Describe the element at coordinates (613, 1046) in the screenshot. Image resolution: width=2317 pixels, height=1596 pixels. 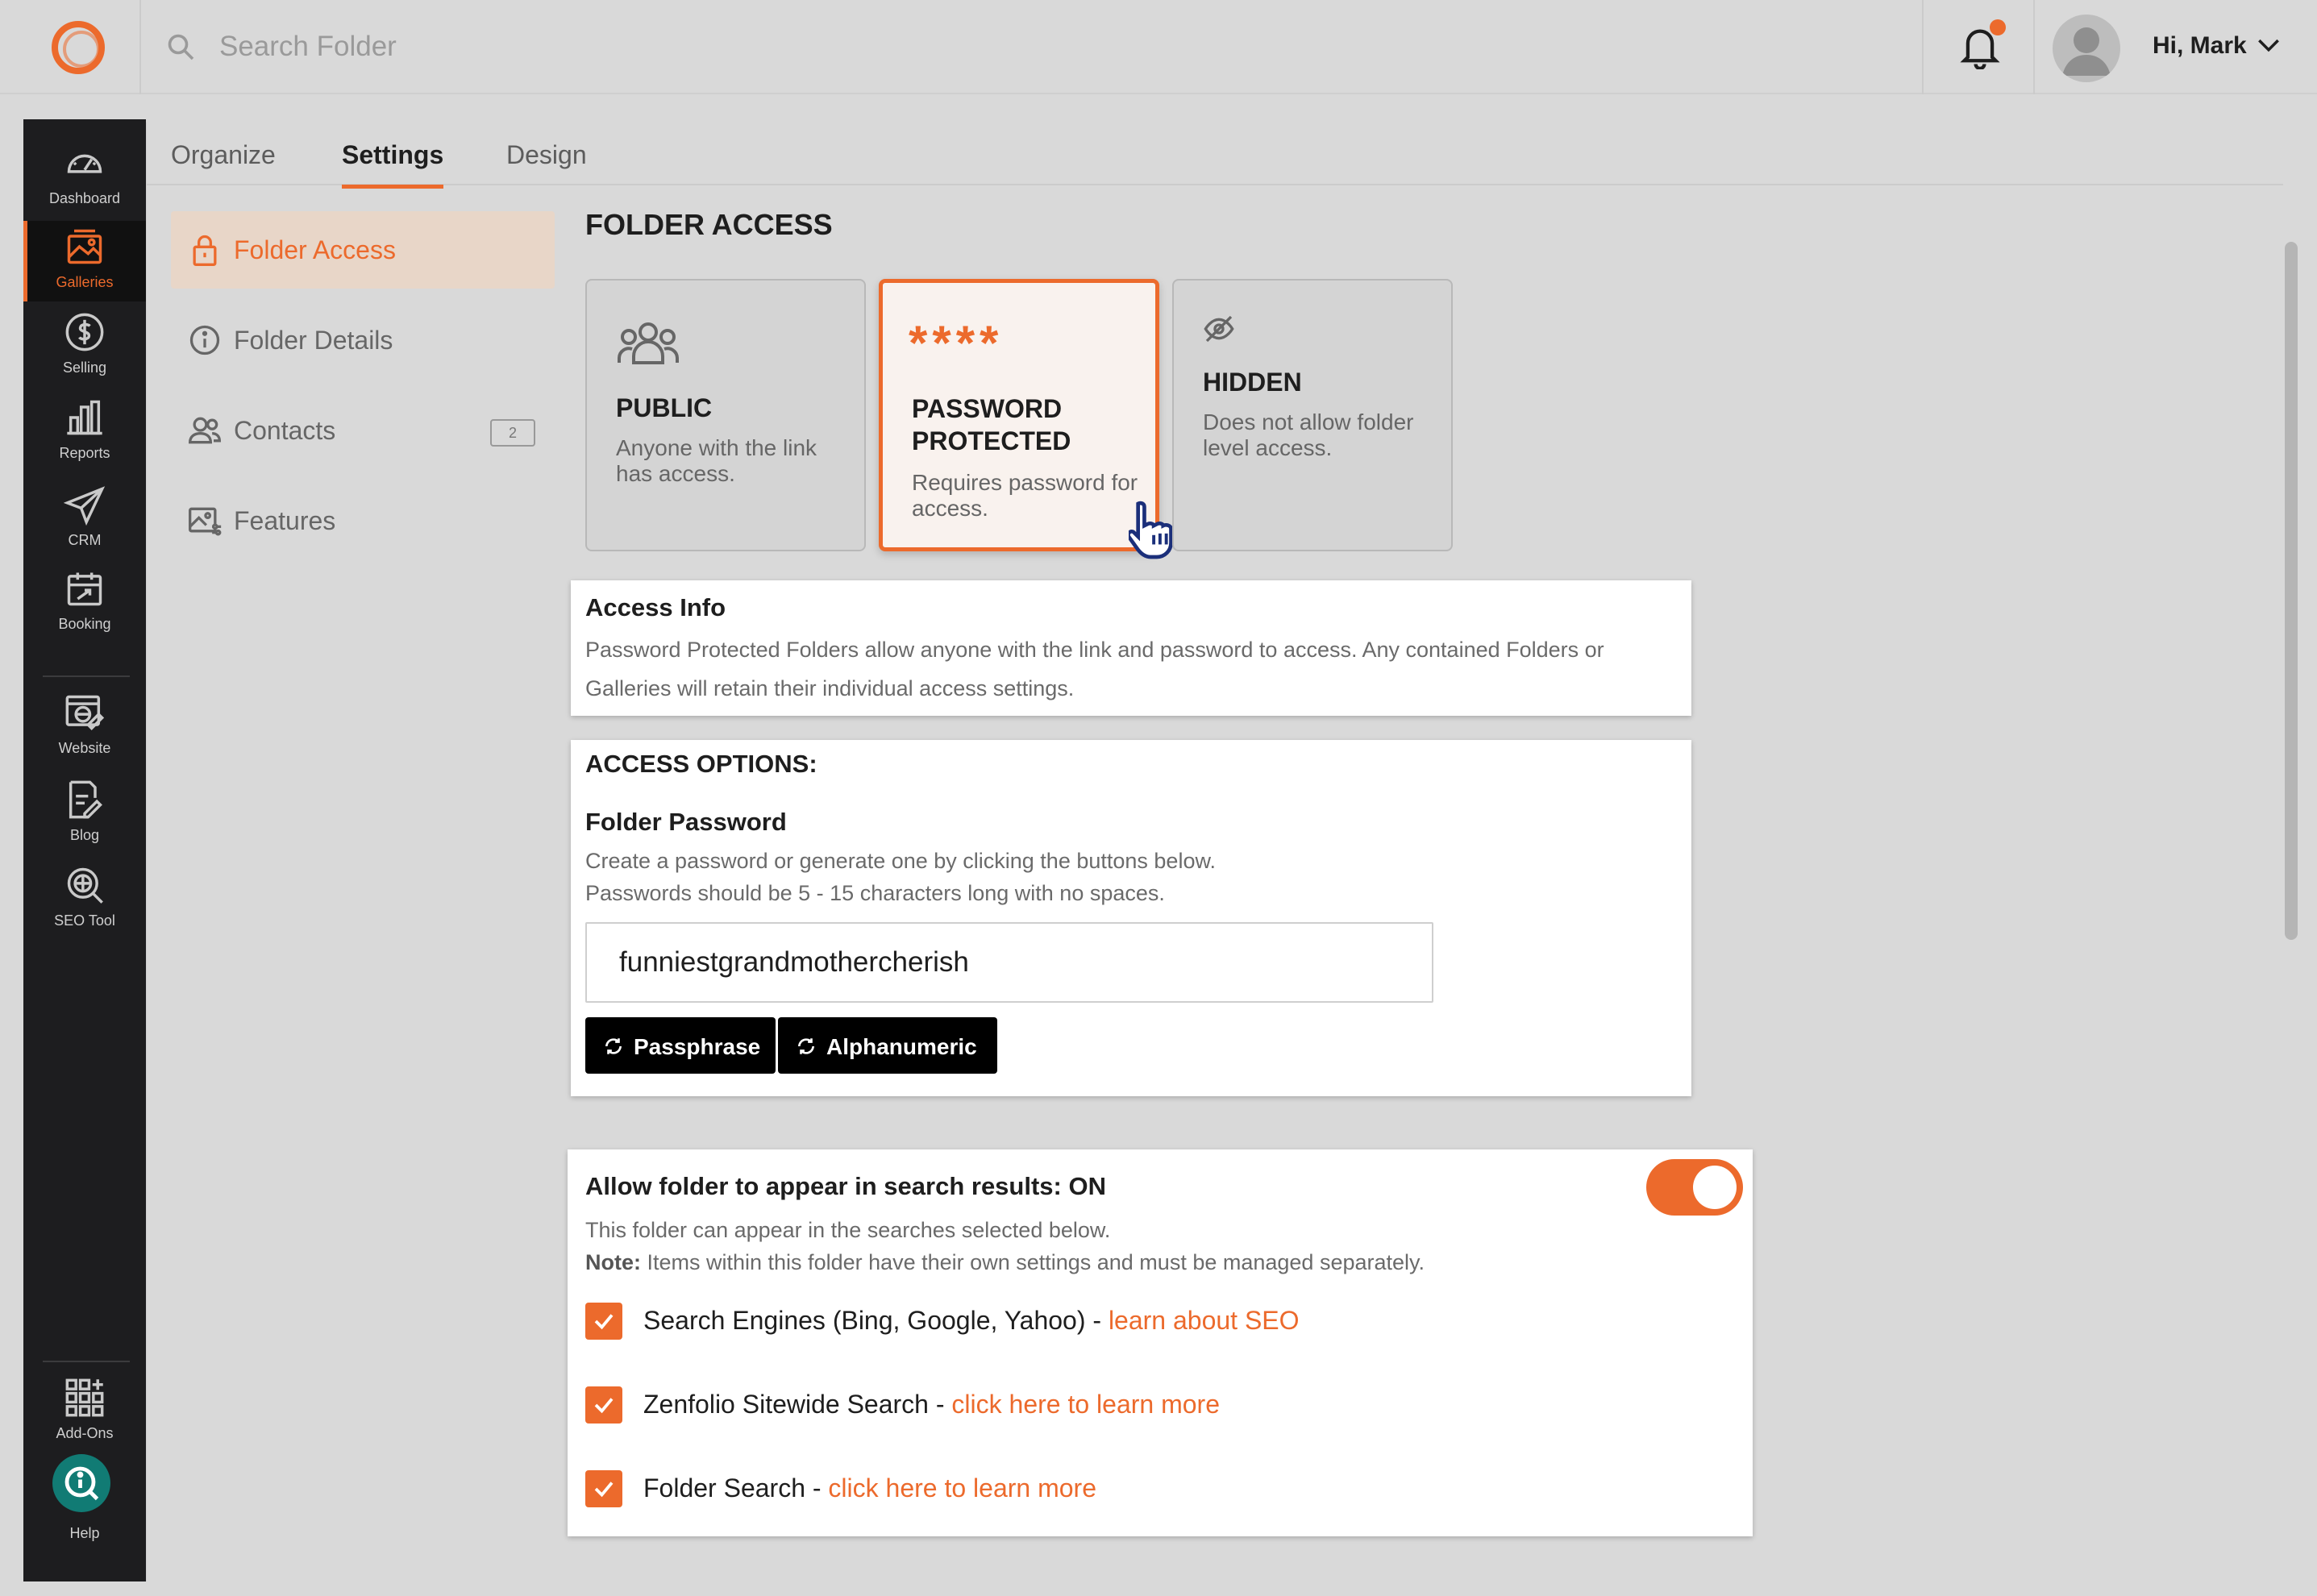
I see `refresh-icon` at that location.